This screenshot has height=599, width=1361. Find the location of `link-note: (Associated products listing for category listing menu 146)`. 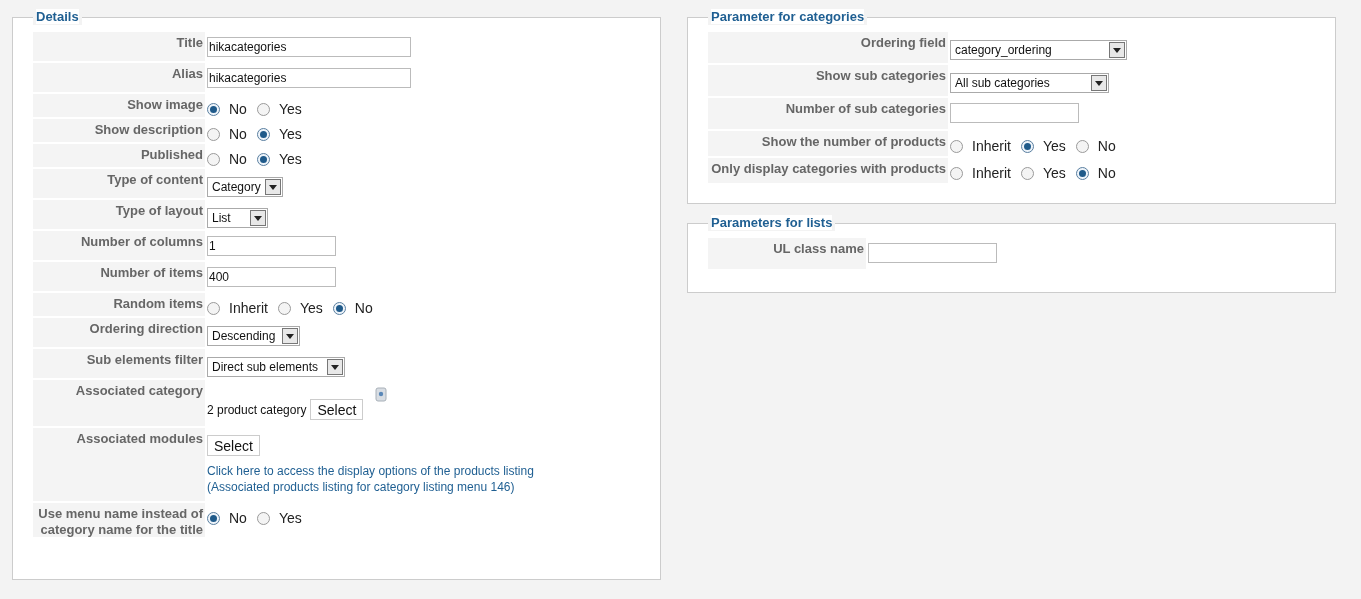

link-note: (Associated products listing for category listing menu 146) is located at coordinates (361, 487).